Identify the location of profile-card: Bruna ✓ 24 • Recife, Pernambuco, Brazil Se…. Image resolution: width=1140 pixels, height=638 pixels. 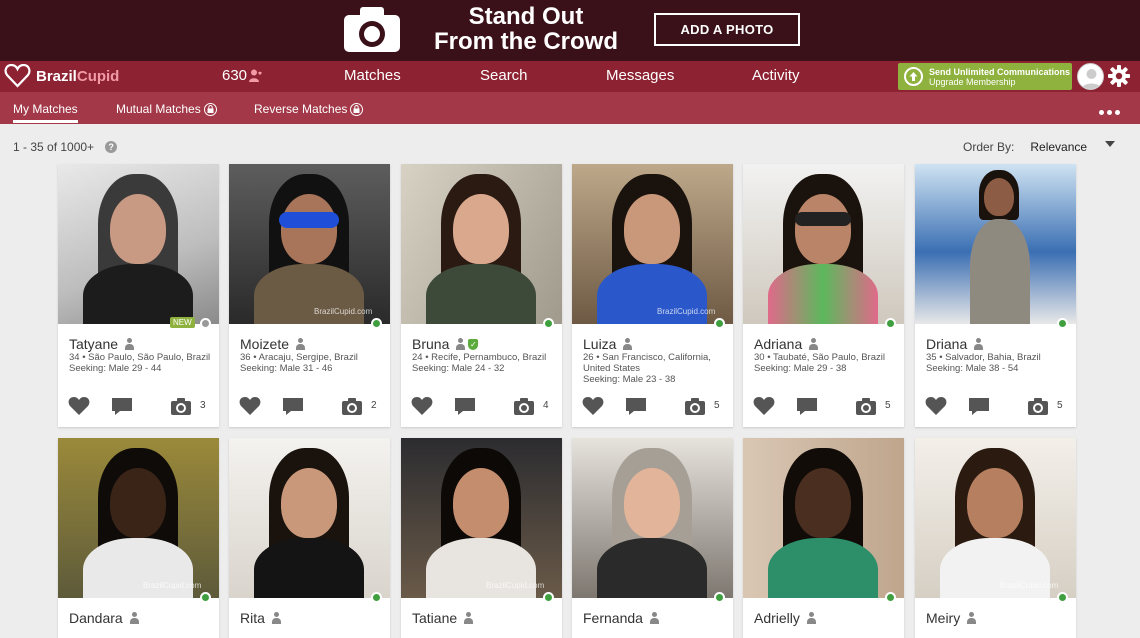
(481, 295).